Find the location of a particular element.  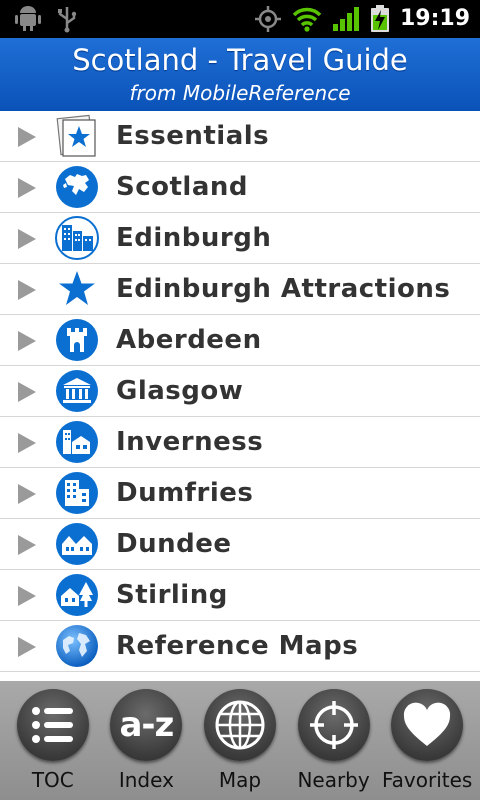

list-item-label: Dumfries is located at coordinates (185, 493).